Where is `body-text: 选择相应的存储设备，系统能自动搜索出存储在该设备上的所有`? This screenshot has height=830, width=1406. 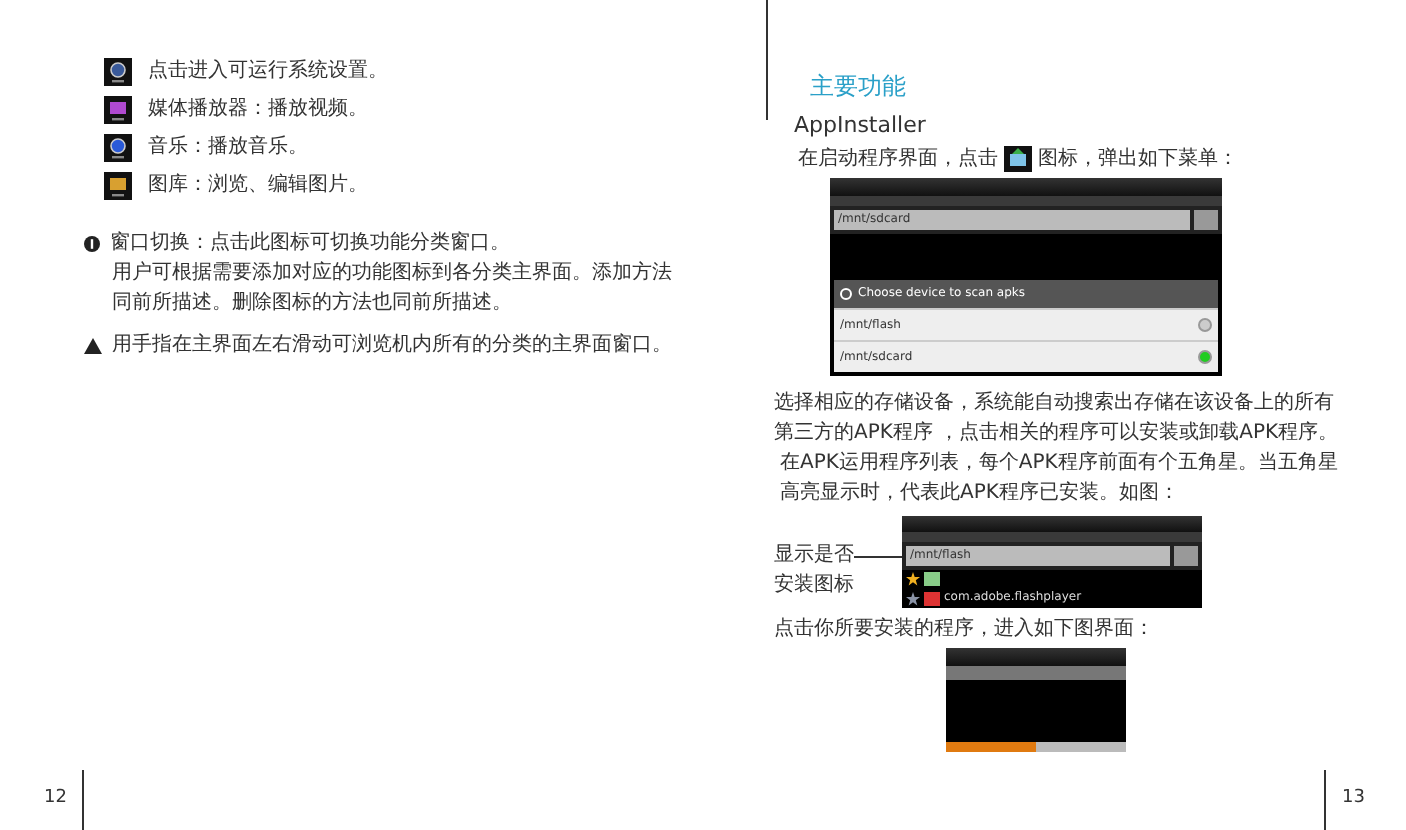
body-text: 选择相应的存储设备，系统能自动搜索出存储在该设备上的所有 is located at coordinates (1055, 403).